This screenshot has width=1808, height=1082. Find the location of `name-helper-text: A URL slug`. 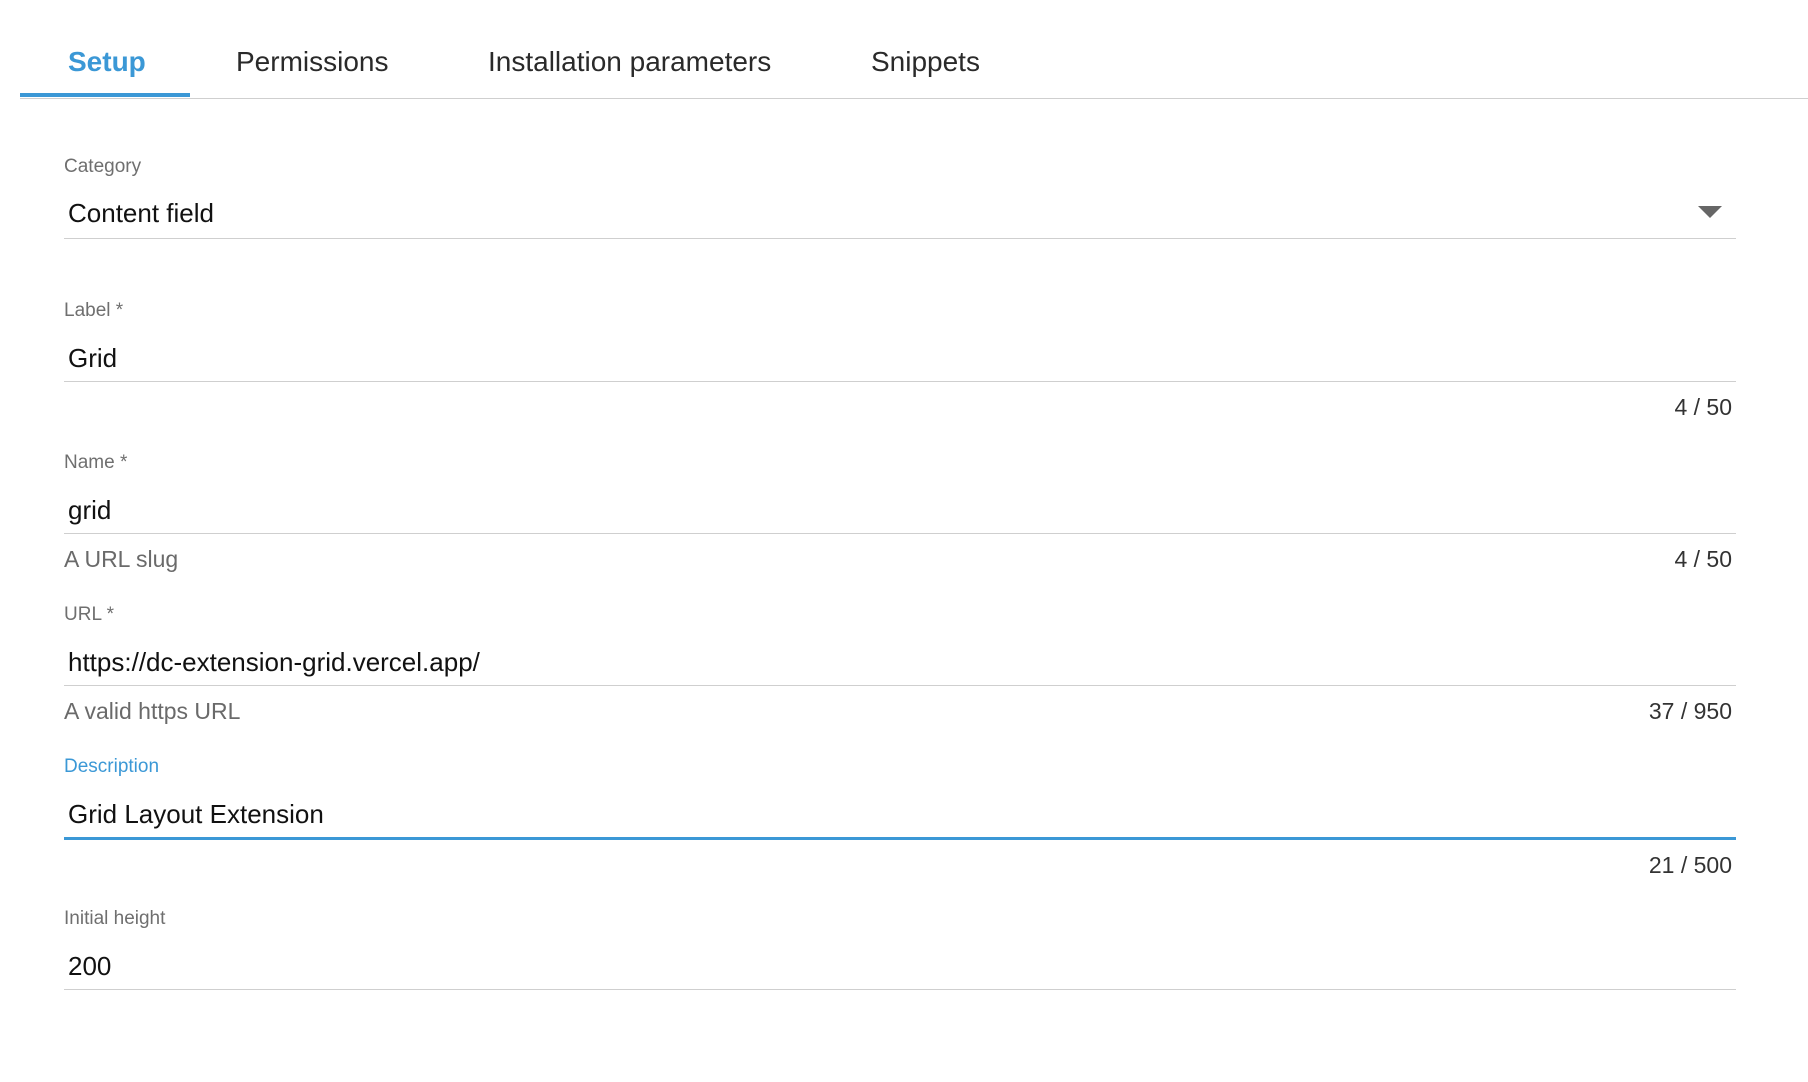

name-helper-text: A URL slug is located at coordinates (121, 559).